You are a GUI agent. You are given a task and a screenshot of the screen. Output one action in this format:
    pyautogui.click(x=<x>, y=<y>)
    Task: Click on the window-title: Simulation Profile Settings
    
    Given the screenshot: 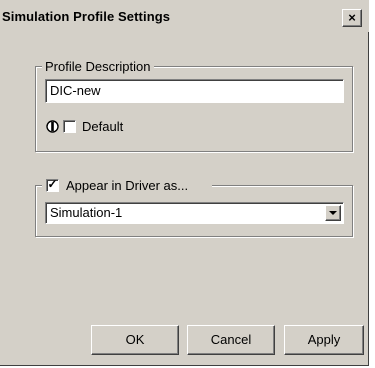 What is the action you would take?
    pyautogui.click(x=86, y=16)
    